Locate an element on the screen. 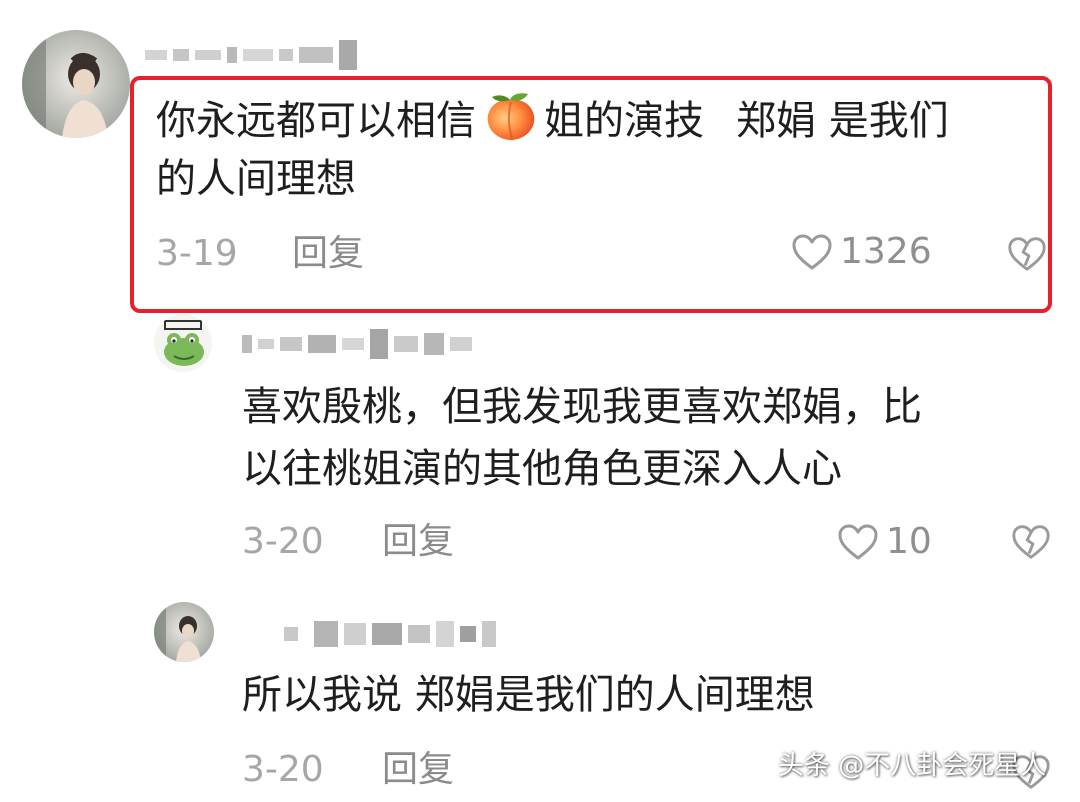 This screenshot has width=1080, height=802. comment-text: 你永远都可以相信 姐的演技 郑娟 是我们 is located at coordinates (552, 120).